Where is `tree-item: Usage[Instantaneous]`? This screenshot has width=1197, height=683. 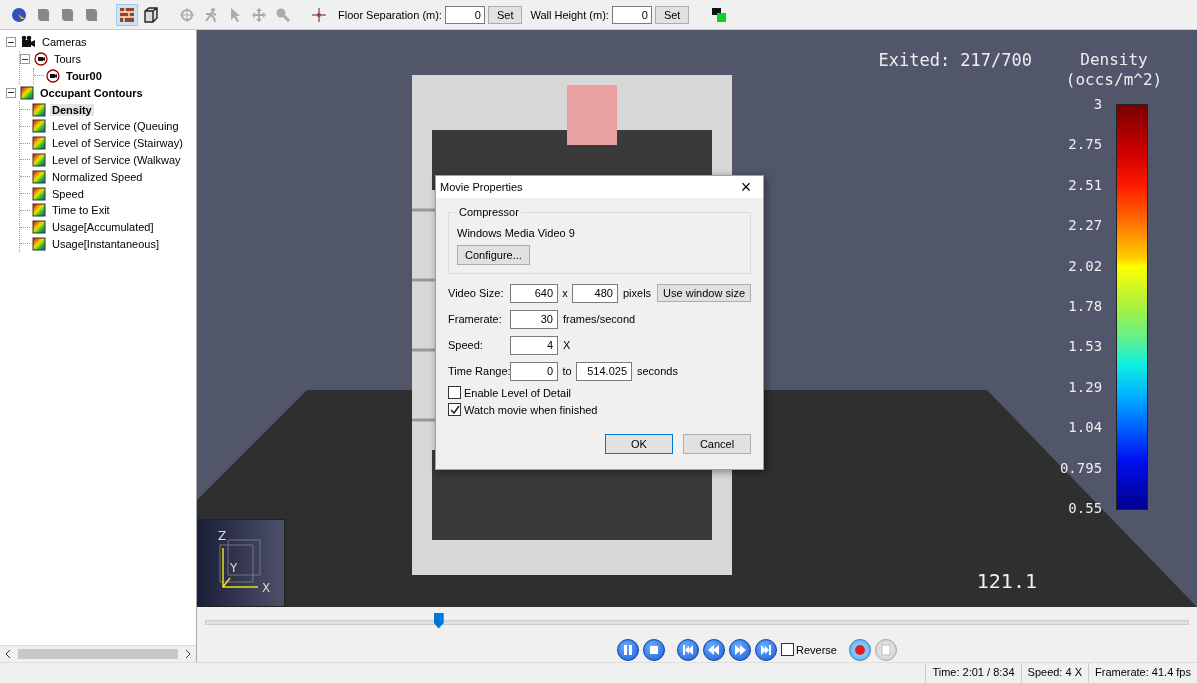
tree-item: Usage[Instantaneous] is located at coordinates (106, 243).